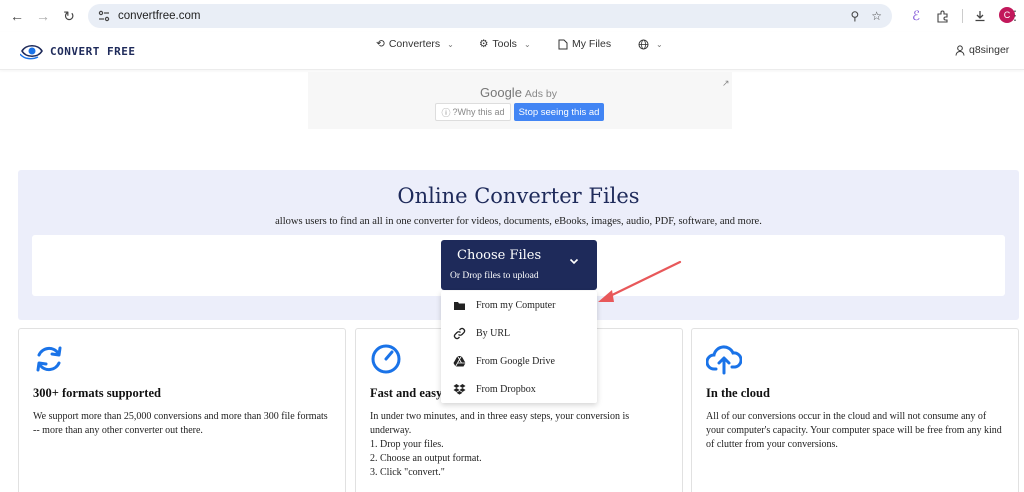 The image size is (1024, 492). Describe the element at coordinates (592, 44) in the screenshot. I see `nav-my-files-label: My Files` at that location.